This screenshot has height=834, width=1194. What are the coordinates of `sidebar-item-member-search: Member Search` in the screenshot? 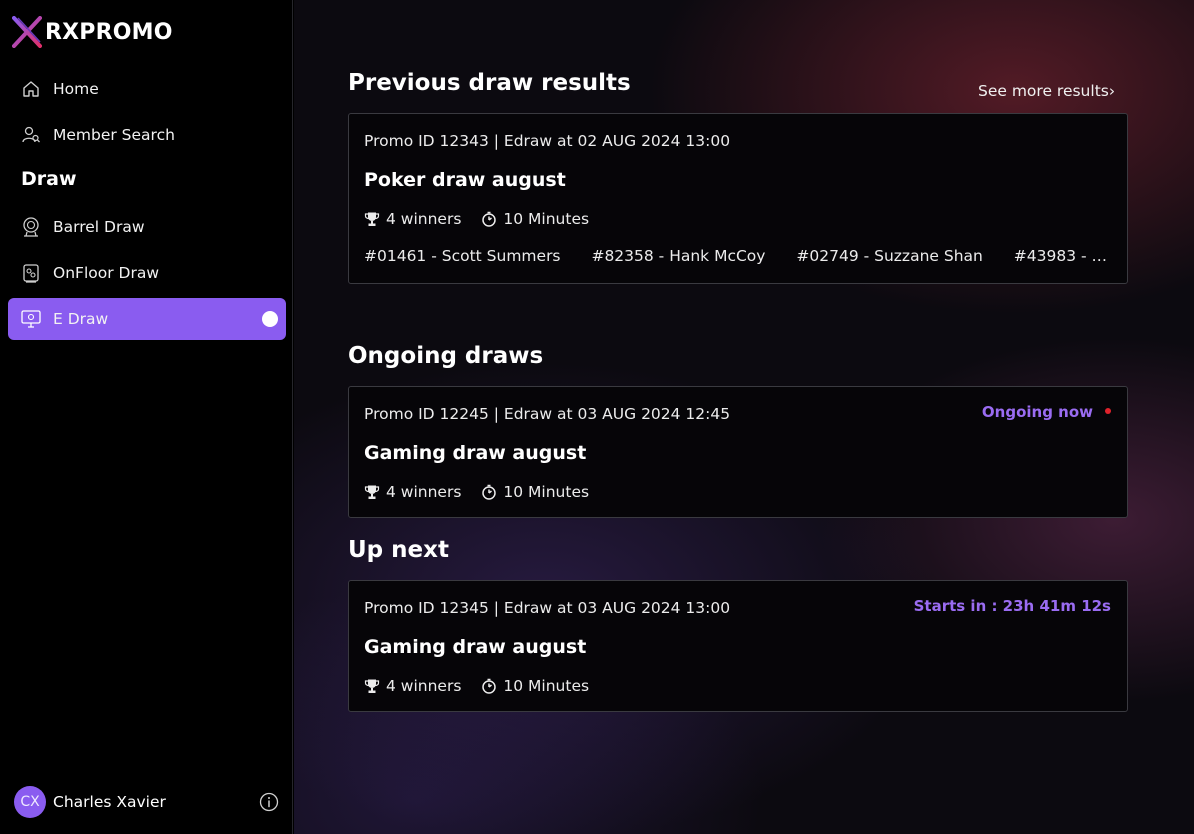 It's located at (147, 135).